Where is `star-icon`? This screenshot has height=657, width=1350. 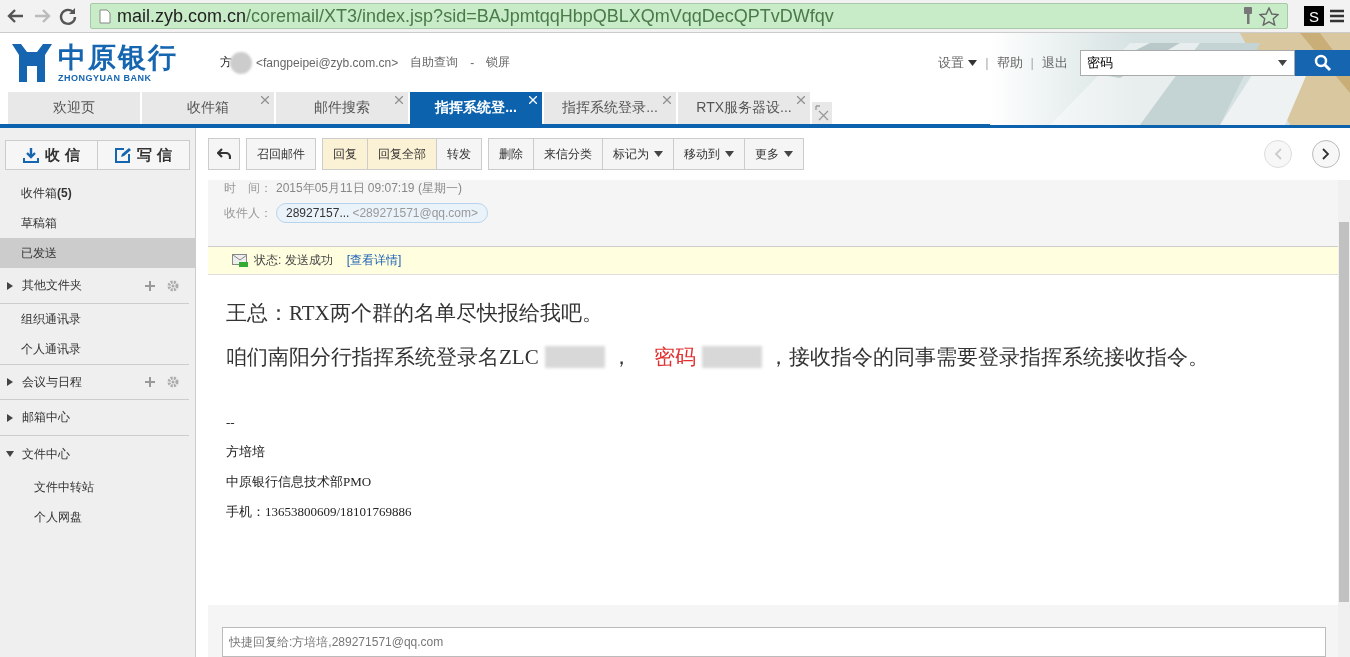
star-icon is located at coordinates (1269, 16).